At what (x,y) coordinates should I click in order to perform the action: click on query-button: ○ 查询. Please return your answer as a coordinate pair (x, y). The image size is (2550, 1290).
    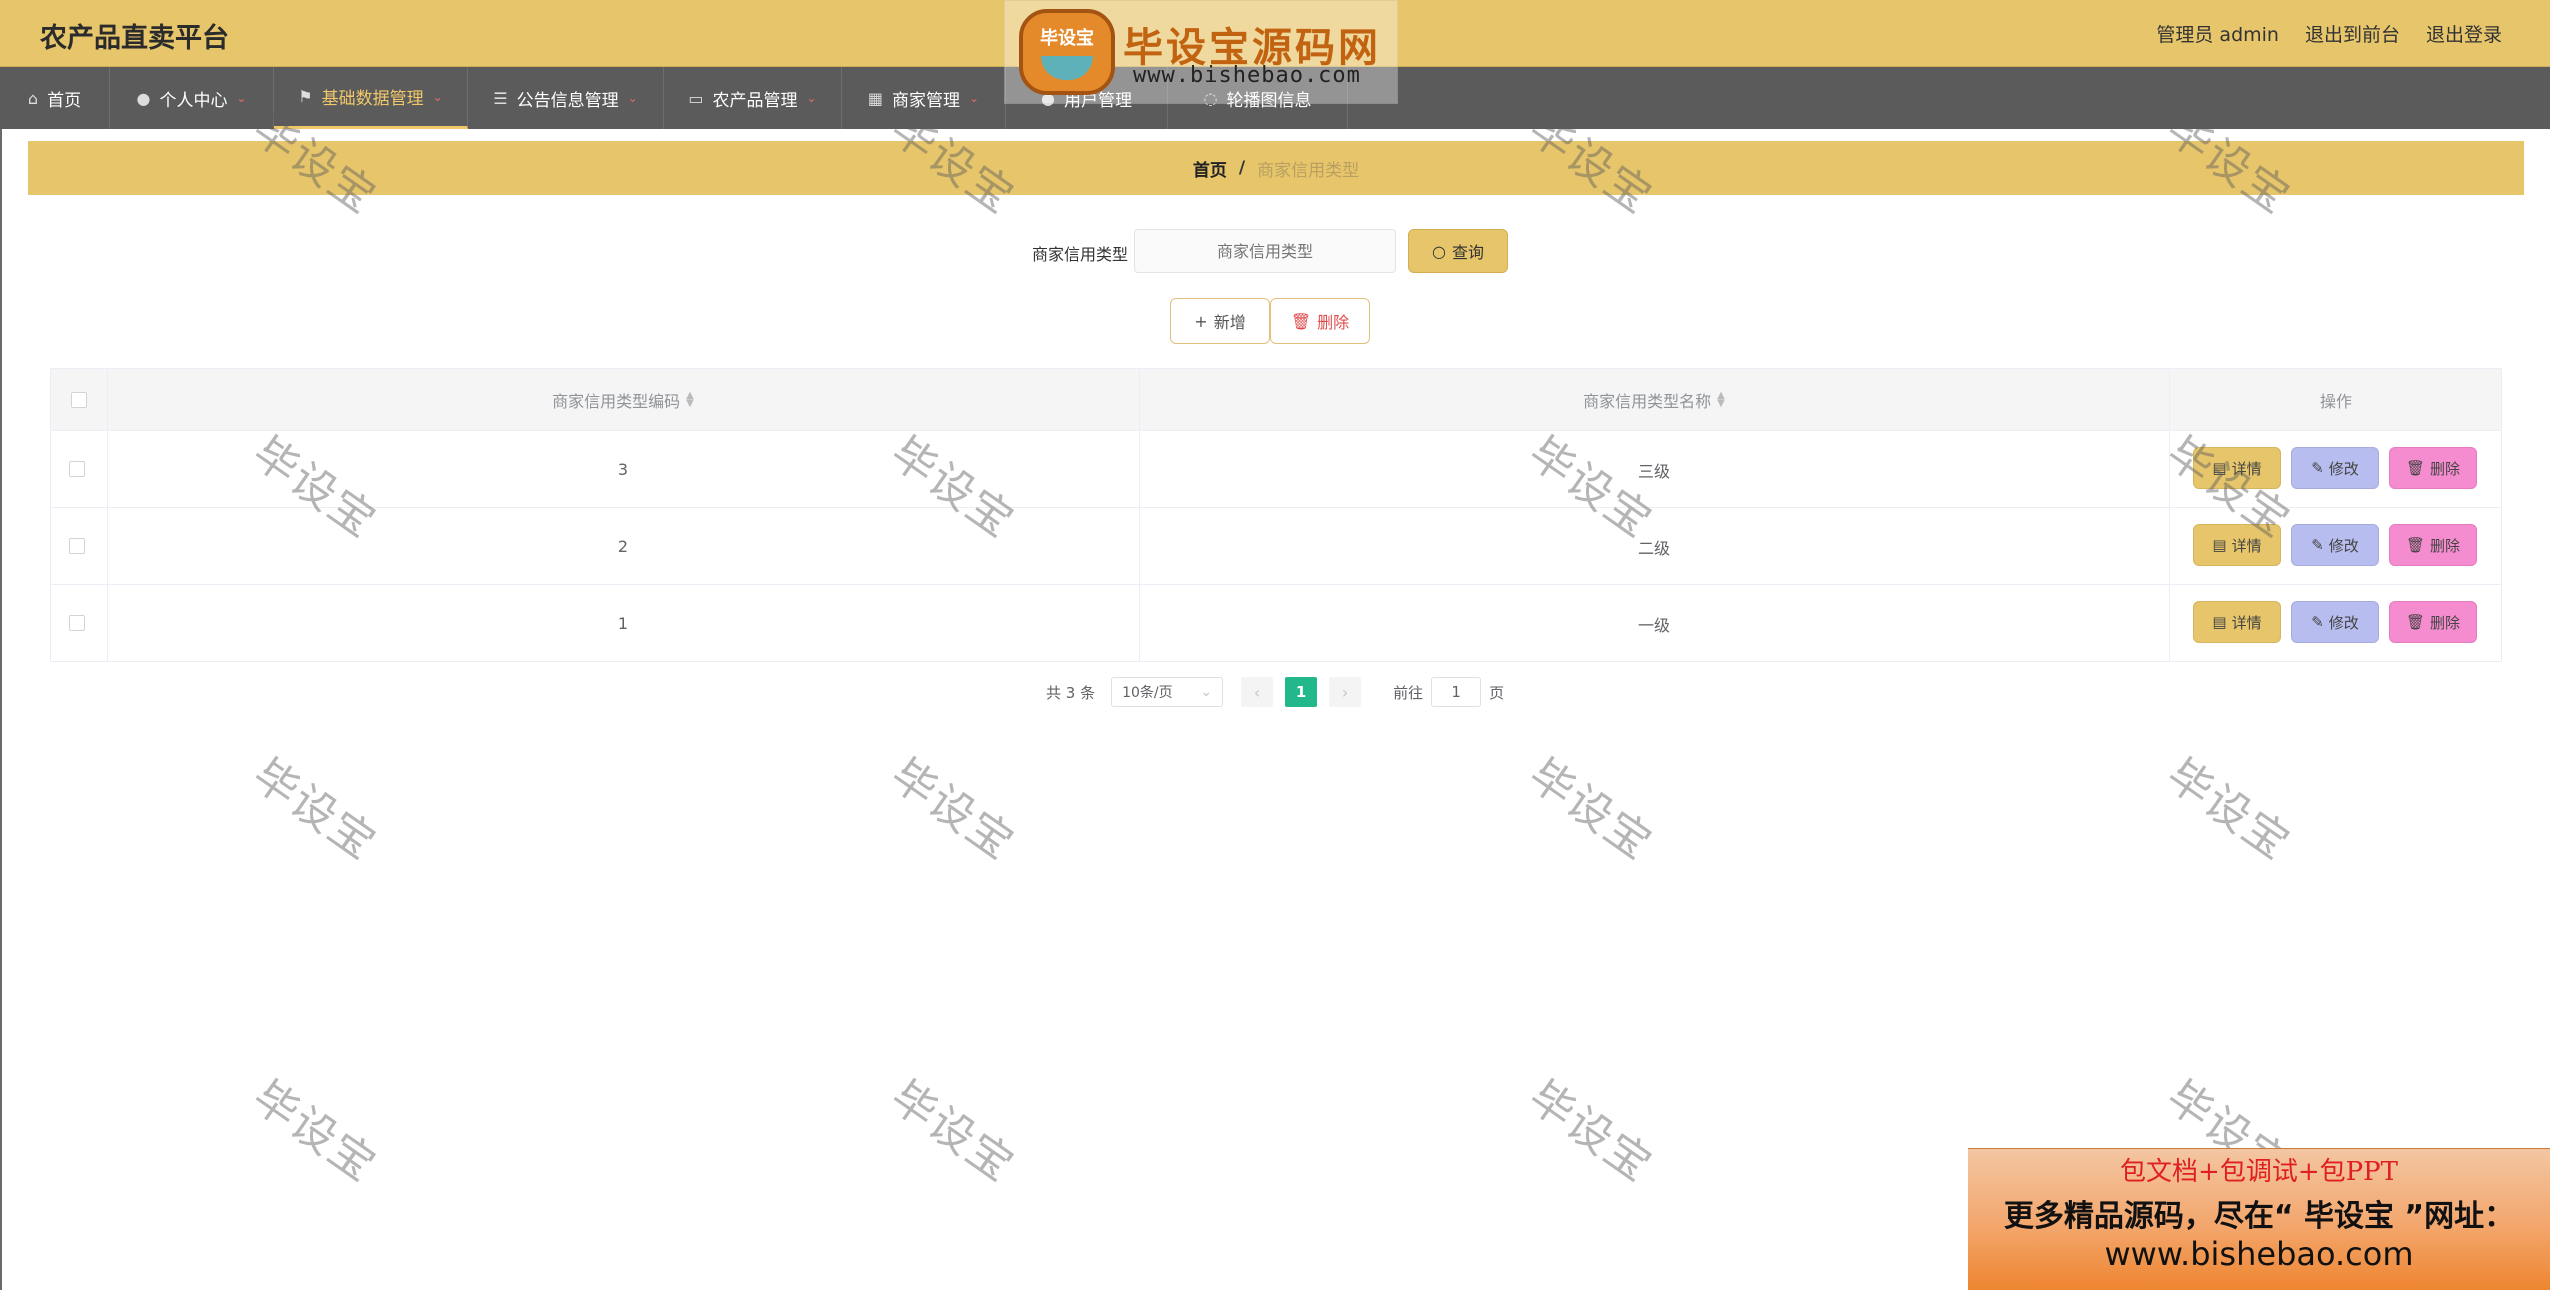
    Looking at the image, I should click on (1458, 251).